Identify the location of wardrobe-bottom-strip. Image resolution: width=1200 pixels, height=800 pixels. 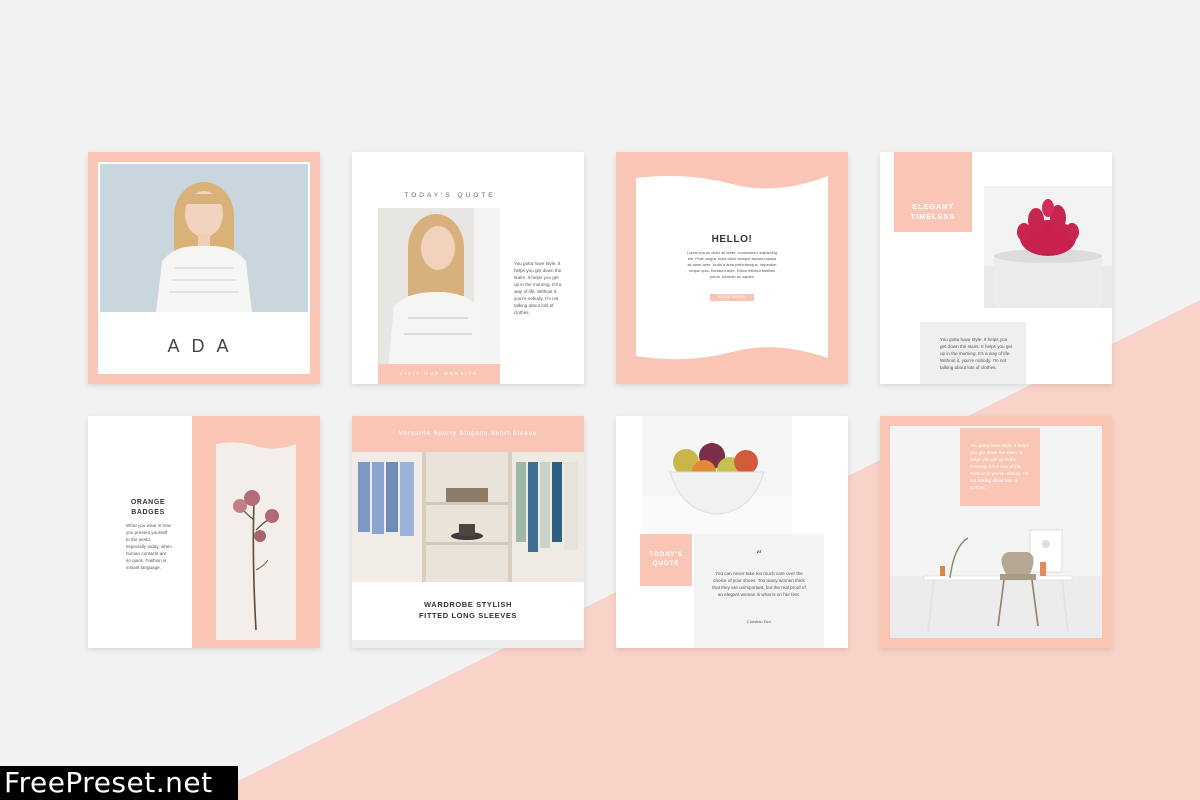
(468, 644).